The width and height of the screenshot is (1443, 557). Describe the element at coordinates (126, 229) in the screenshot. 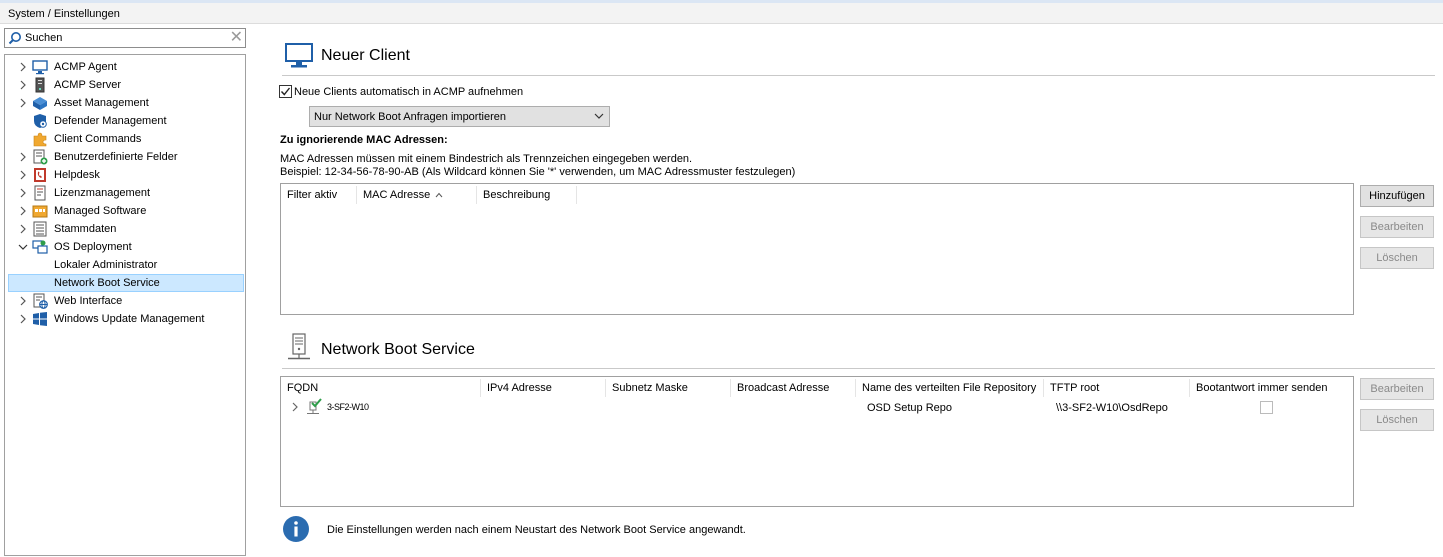

I see `tree-item-master-data: Stammdaten` at that location.